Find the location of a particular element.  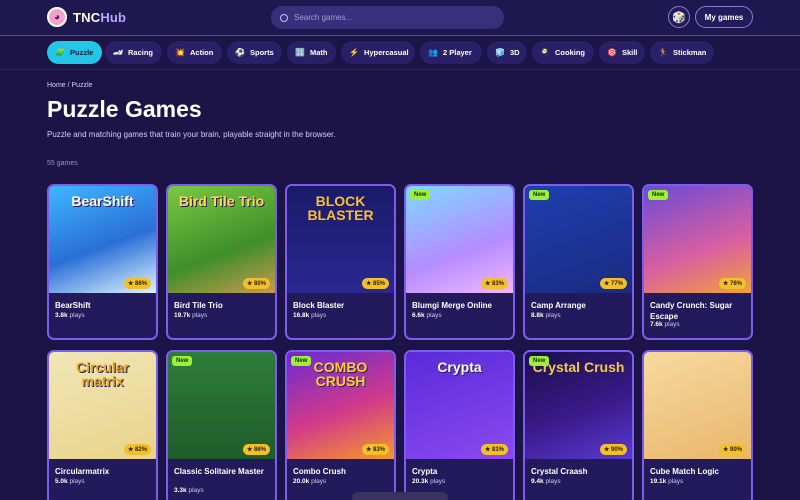

game-title: Combo Crush is located at coordinates (343, 471).